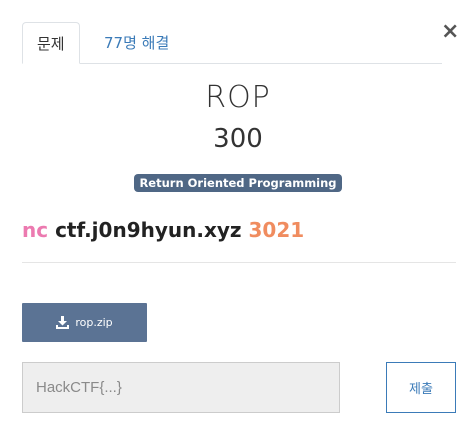 The height and width of the screenshot is (441, 476). What do you see at coordinates (181, 387) in the screenshot?
I see `flag-input` at bounding box center [181, 387].